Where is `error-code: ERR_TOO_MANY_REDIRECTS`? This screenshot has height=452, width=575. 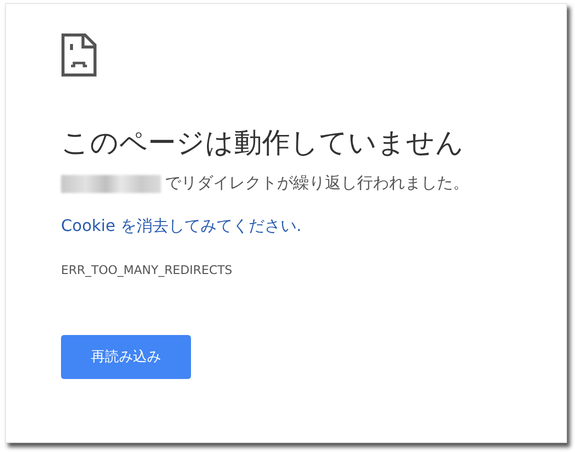 error-code: ERR_TOO_MANY_REDIRECTS is located at coordinates (146, 270).